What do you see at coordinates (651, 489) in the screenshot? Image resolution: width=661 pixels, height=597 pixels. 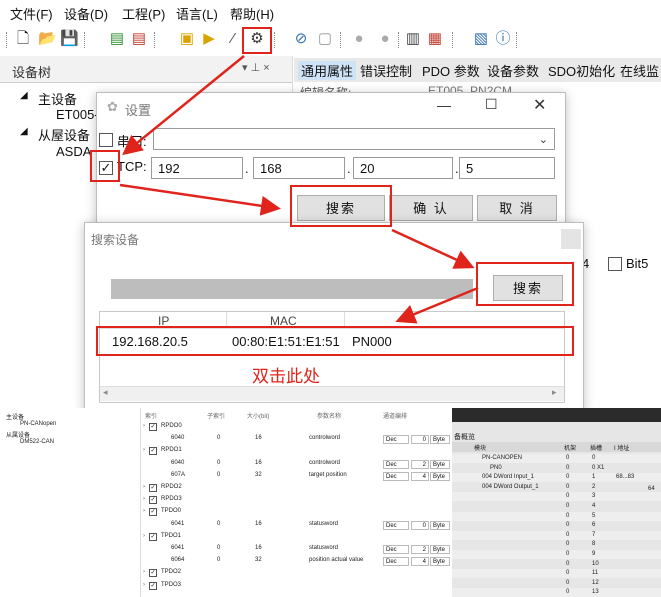 I see `overview-extra-value: 64` at bounding box center [651, 489].